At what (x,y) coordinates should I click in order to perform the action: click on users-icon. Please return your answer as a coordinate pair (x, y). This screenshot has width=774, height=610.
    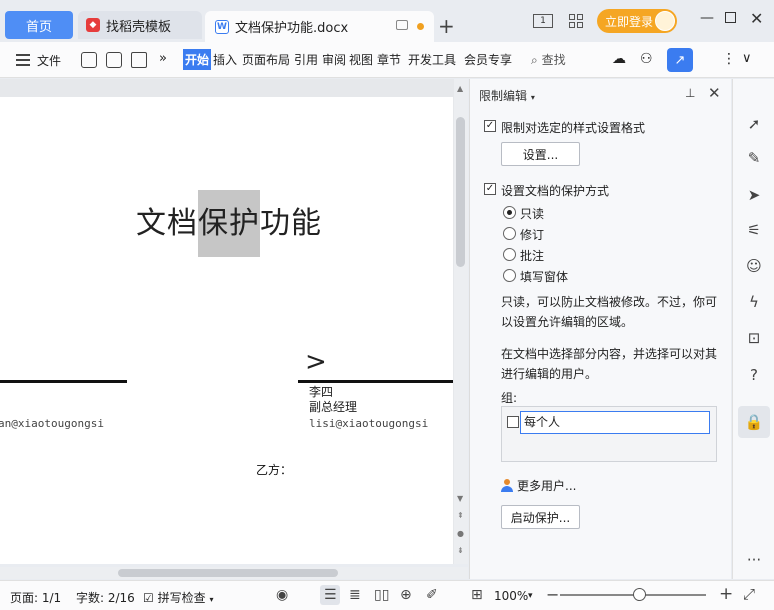
    Looking at the image, I should click on (508, 485).